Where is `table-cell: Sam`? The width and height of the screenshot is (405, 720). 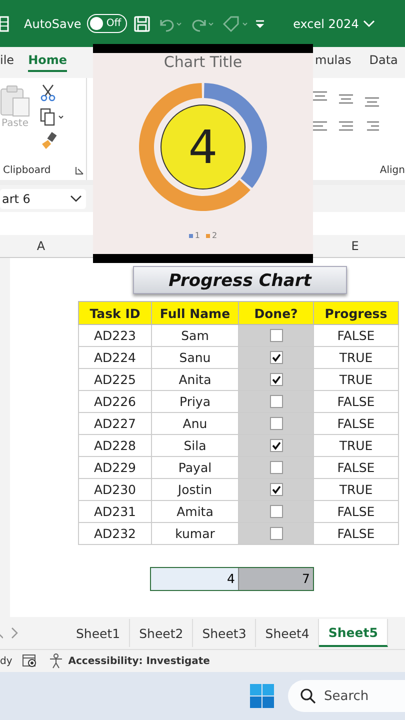
table-cell: Sam is located at coordinates (195, 335).